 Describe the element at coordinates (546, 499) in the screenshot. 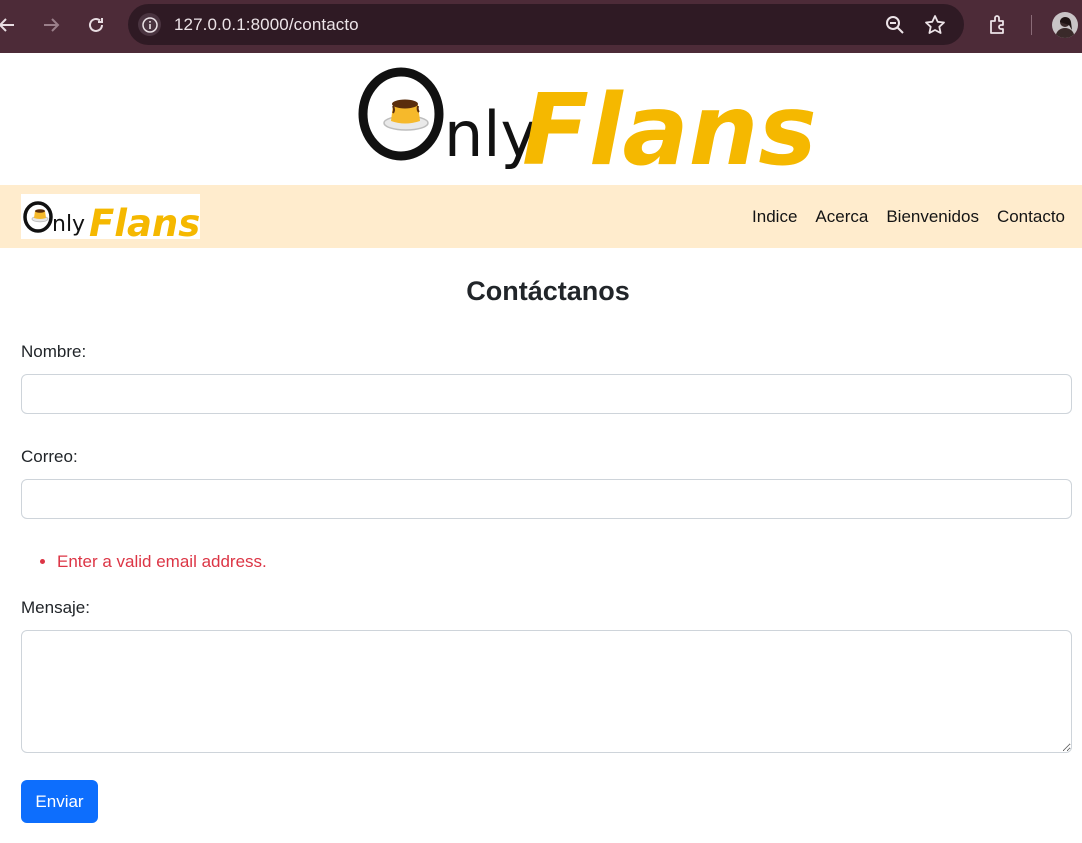

I see `email-field` at that location.